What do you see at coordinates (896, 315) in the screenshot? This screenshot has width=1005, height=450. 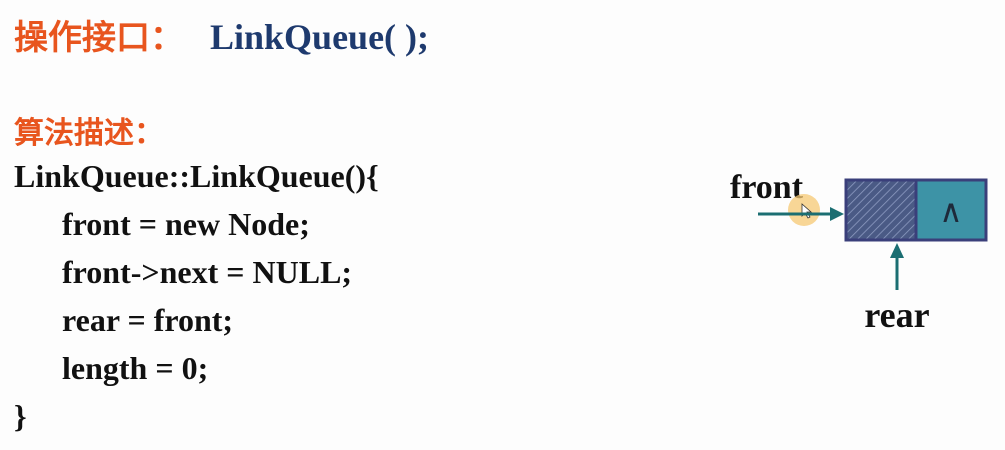 I see `rear-label: rear` at bounding box center [896, 315].